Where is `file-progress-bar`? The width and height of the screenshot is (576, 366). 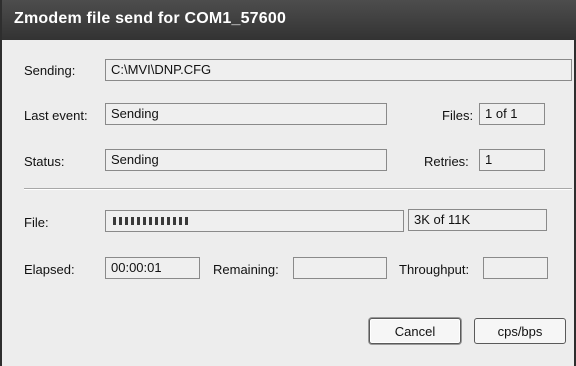
file-progress-bar is located at coordinates (254, 221).